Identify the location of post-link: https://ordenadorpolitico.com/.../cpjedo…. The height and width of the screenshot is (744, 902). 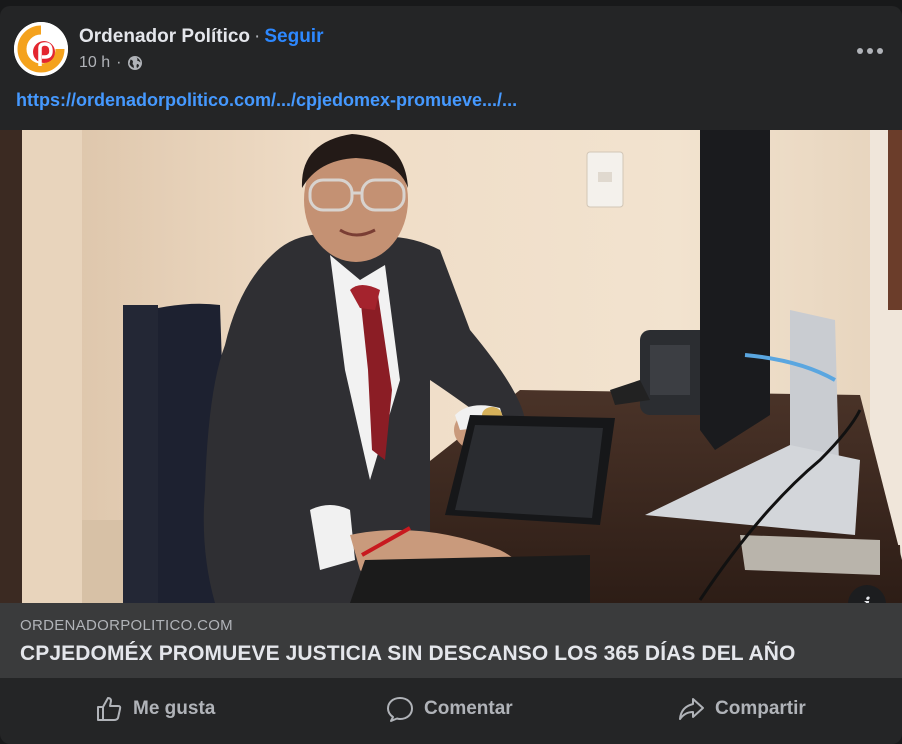
(266, 100).